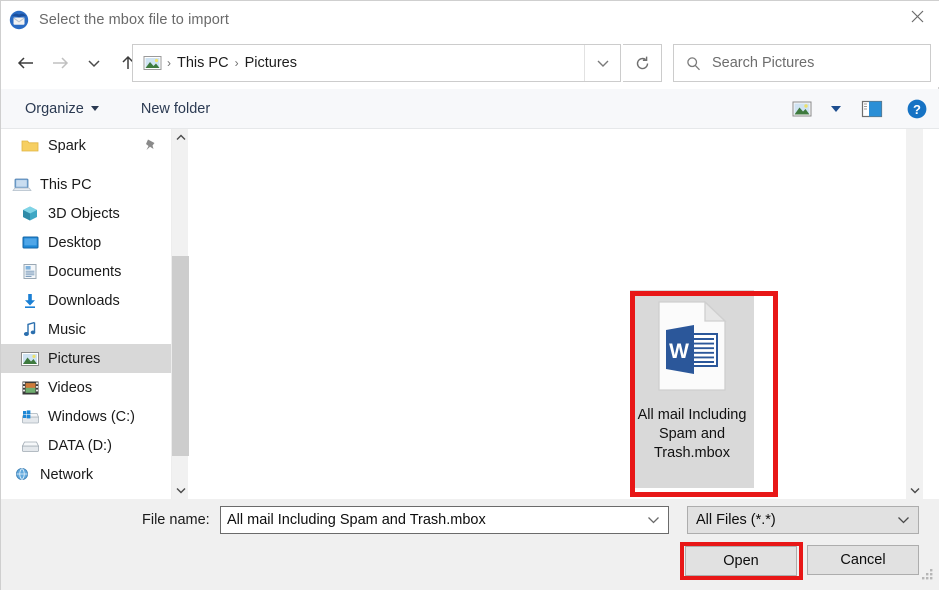  I want to click on computer-icon, so click(22, 185).